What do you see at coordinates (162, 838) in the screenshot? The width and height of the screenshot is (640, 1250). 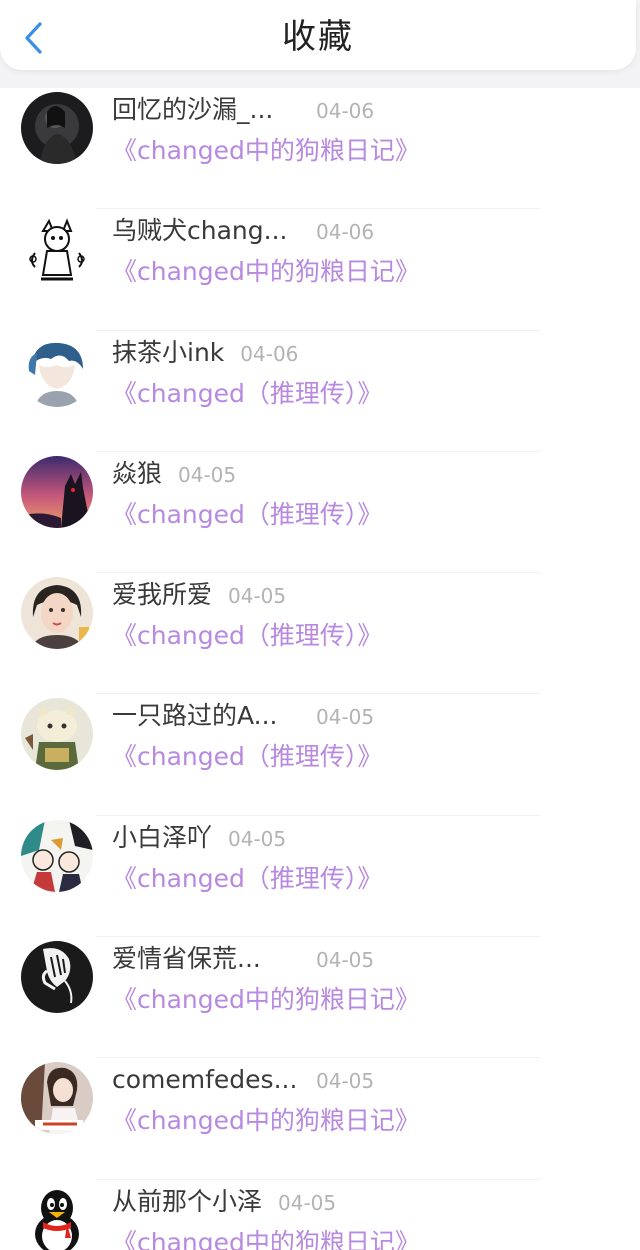 I see `user-name: 小白泽吖` at bounding box center [162, 838].